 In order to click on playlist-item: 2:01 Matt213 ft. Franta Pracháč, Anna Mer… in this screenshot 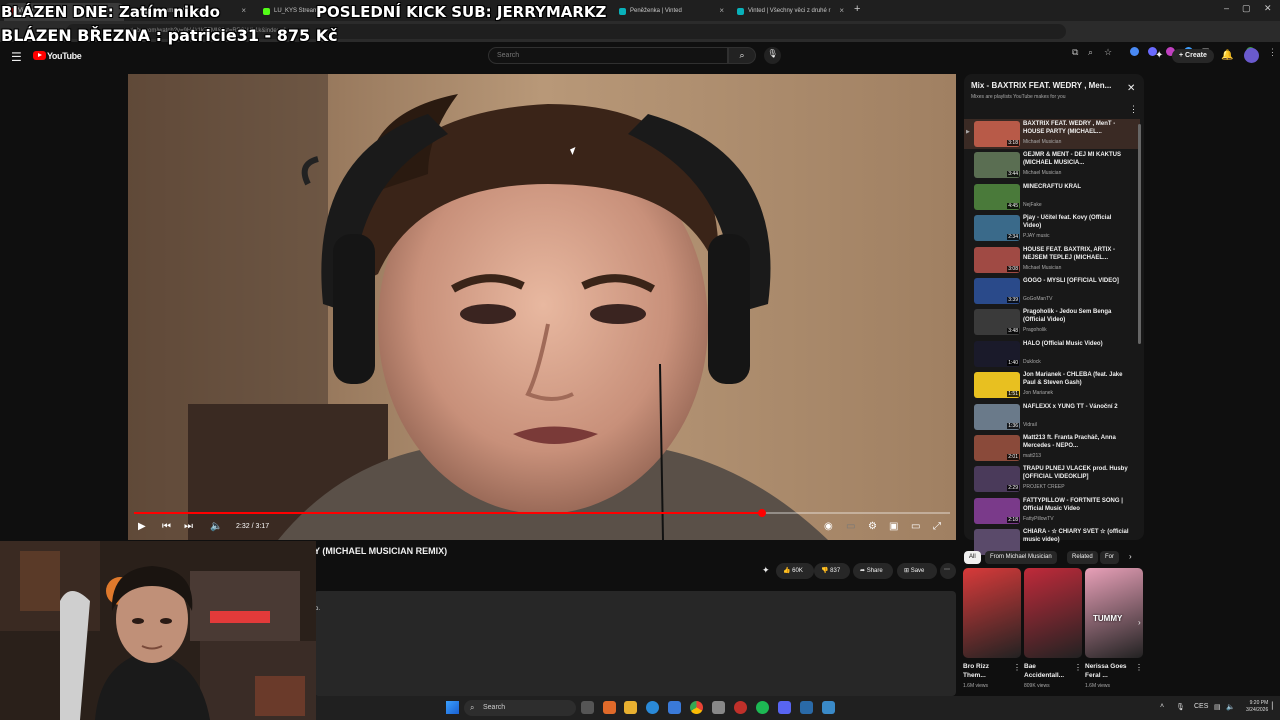, I will do `click(1052, 448)`.